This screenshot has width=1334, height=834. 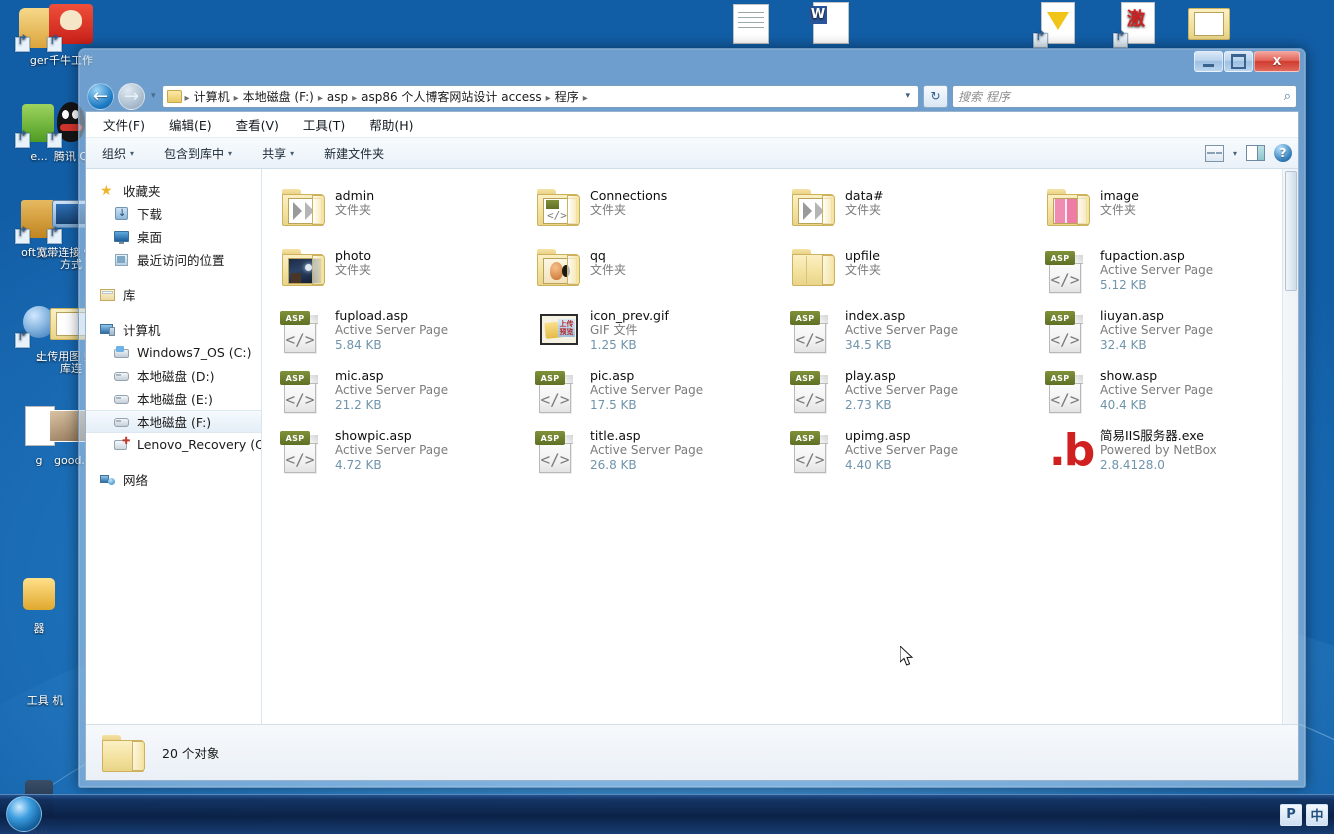 I want to click on file-item: image 文件夹, so click(x=1168, y=213).